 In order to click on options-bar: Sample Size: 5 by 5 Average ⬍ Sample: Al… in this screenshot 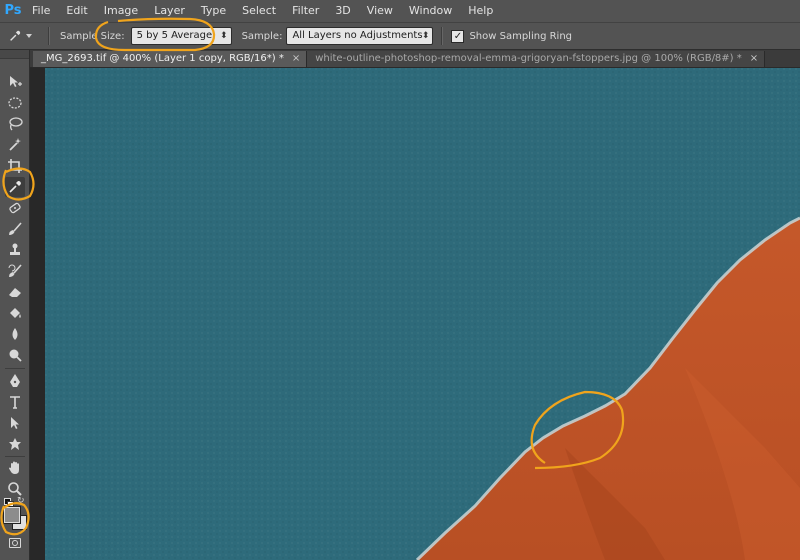, I will do `click(400, 36)`.